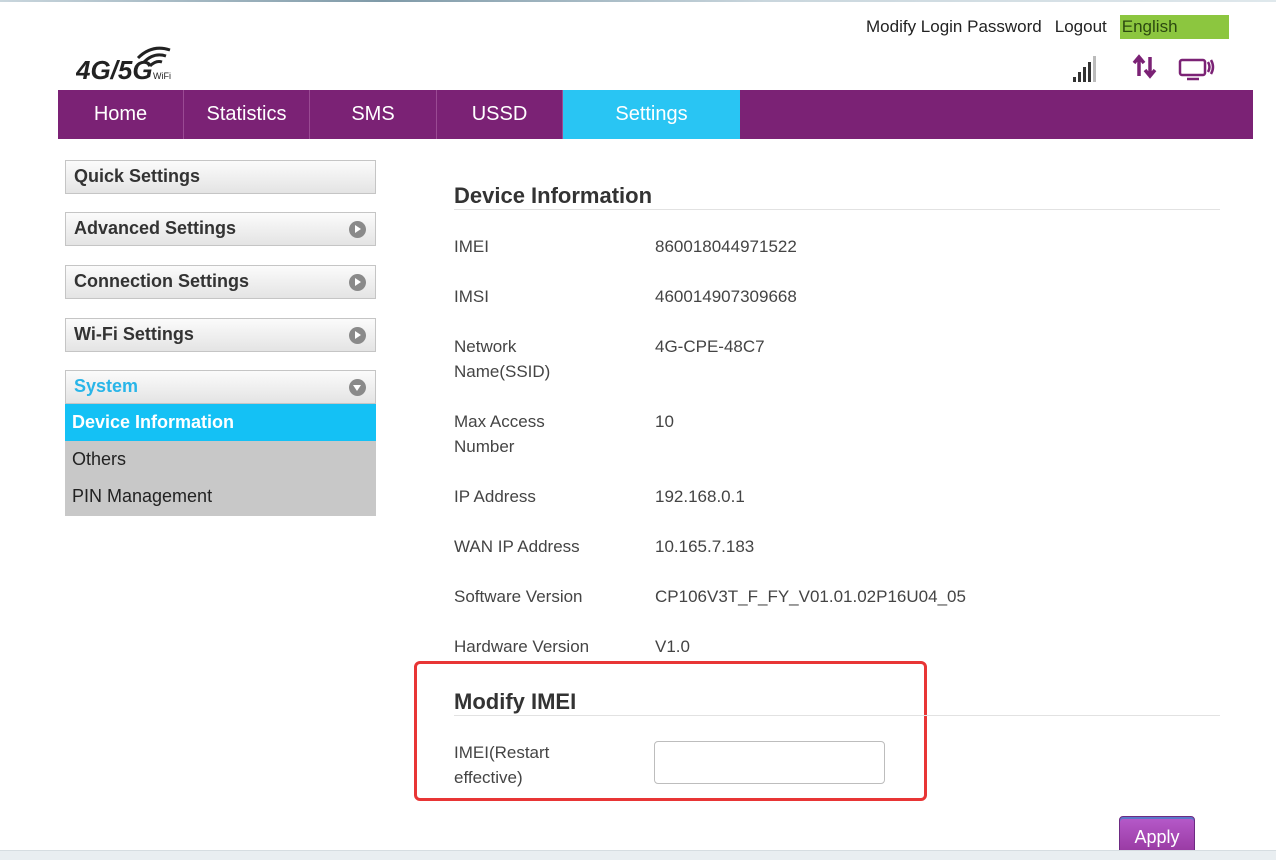  I want to click on nav-home: Home, so click(121, 114).